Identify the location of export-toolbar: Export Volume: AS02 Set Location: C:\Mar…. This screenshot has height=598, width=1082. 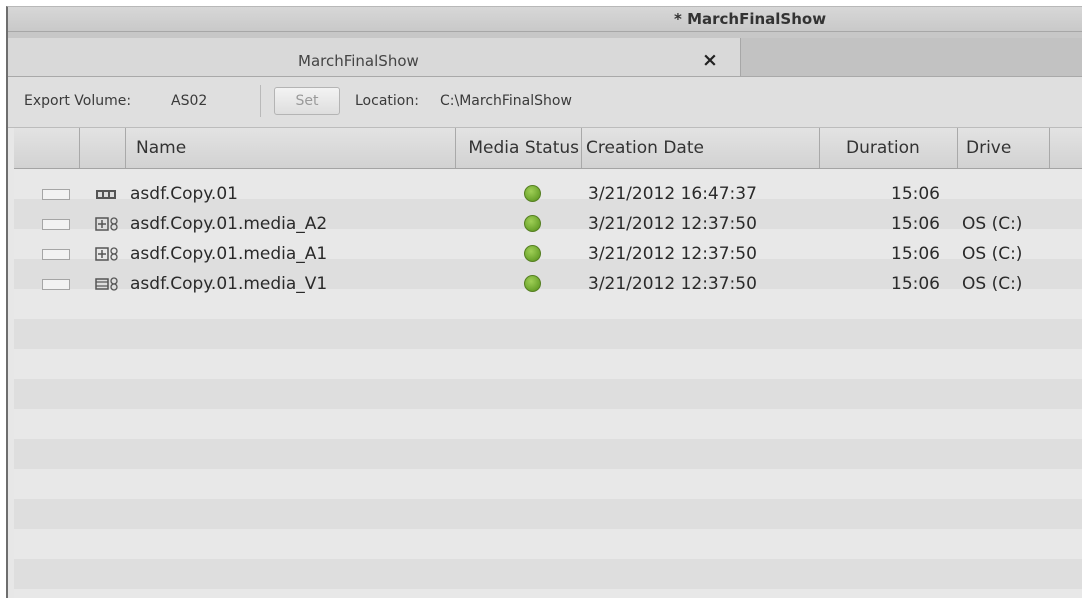
(545, 102).